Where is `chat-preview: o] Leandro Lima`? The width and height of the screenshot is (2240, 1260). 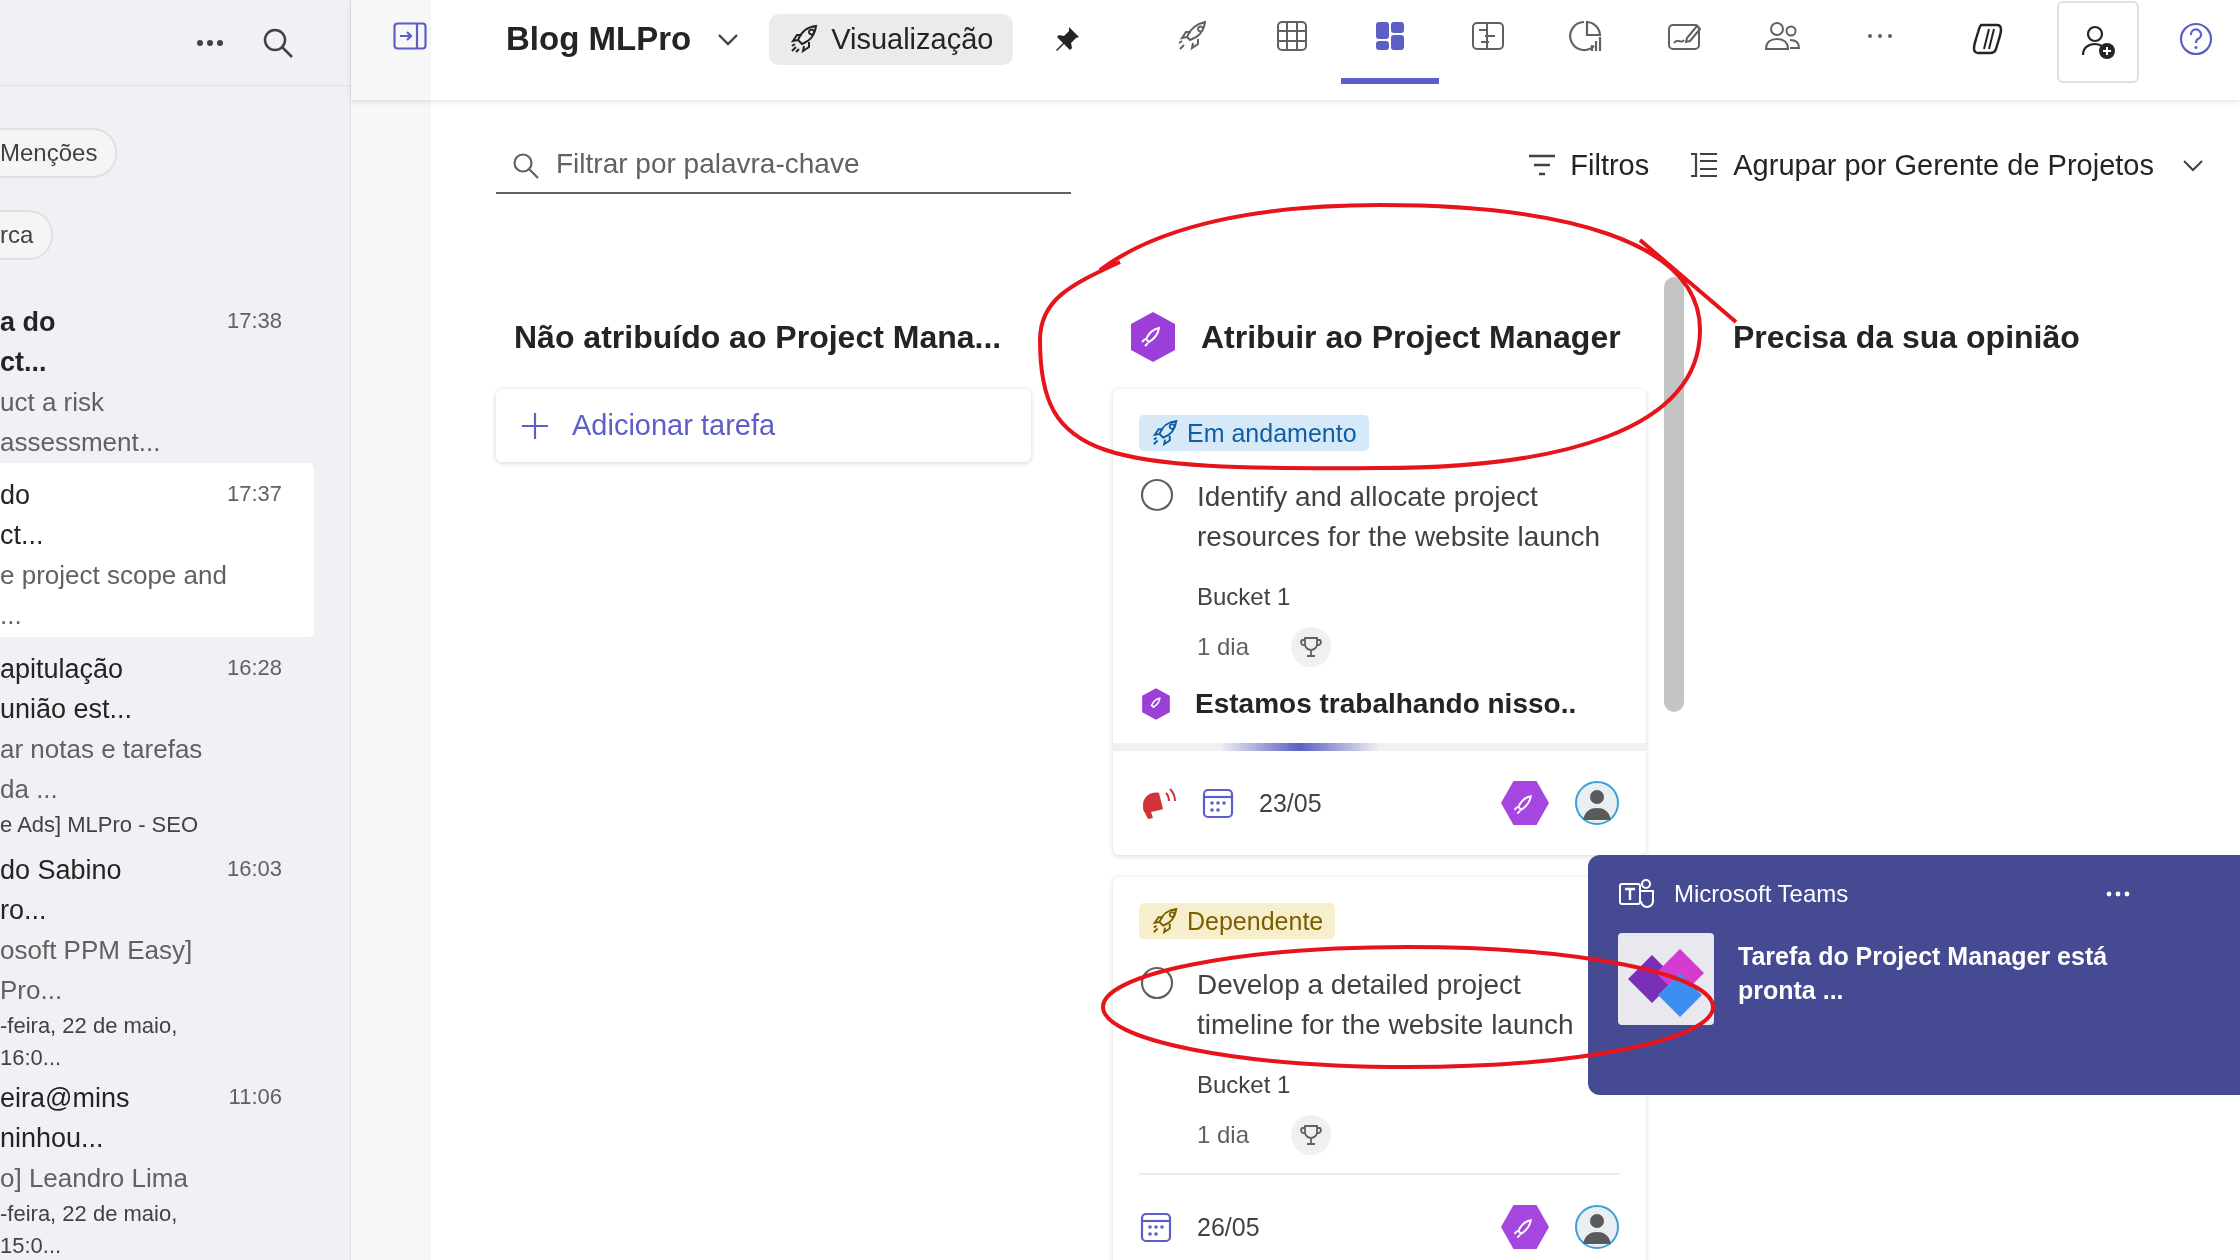 chat-preview: o] Leandro Lima is located at coordinates (94, 1178).